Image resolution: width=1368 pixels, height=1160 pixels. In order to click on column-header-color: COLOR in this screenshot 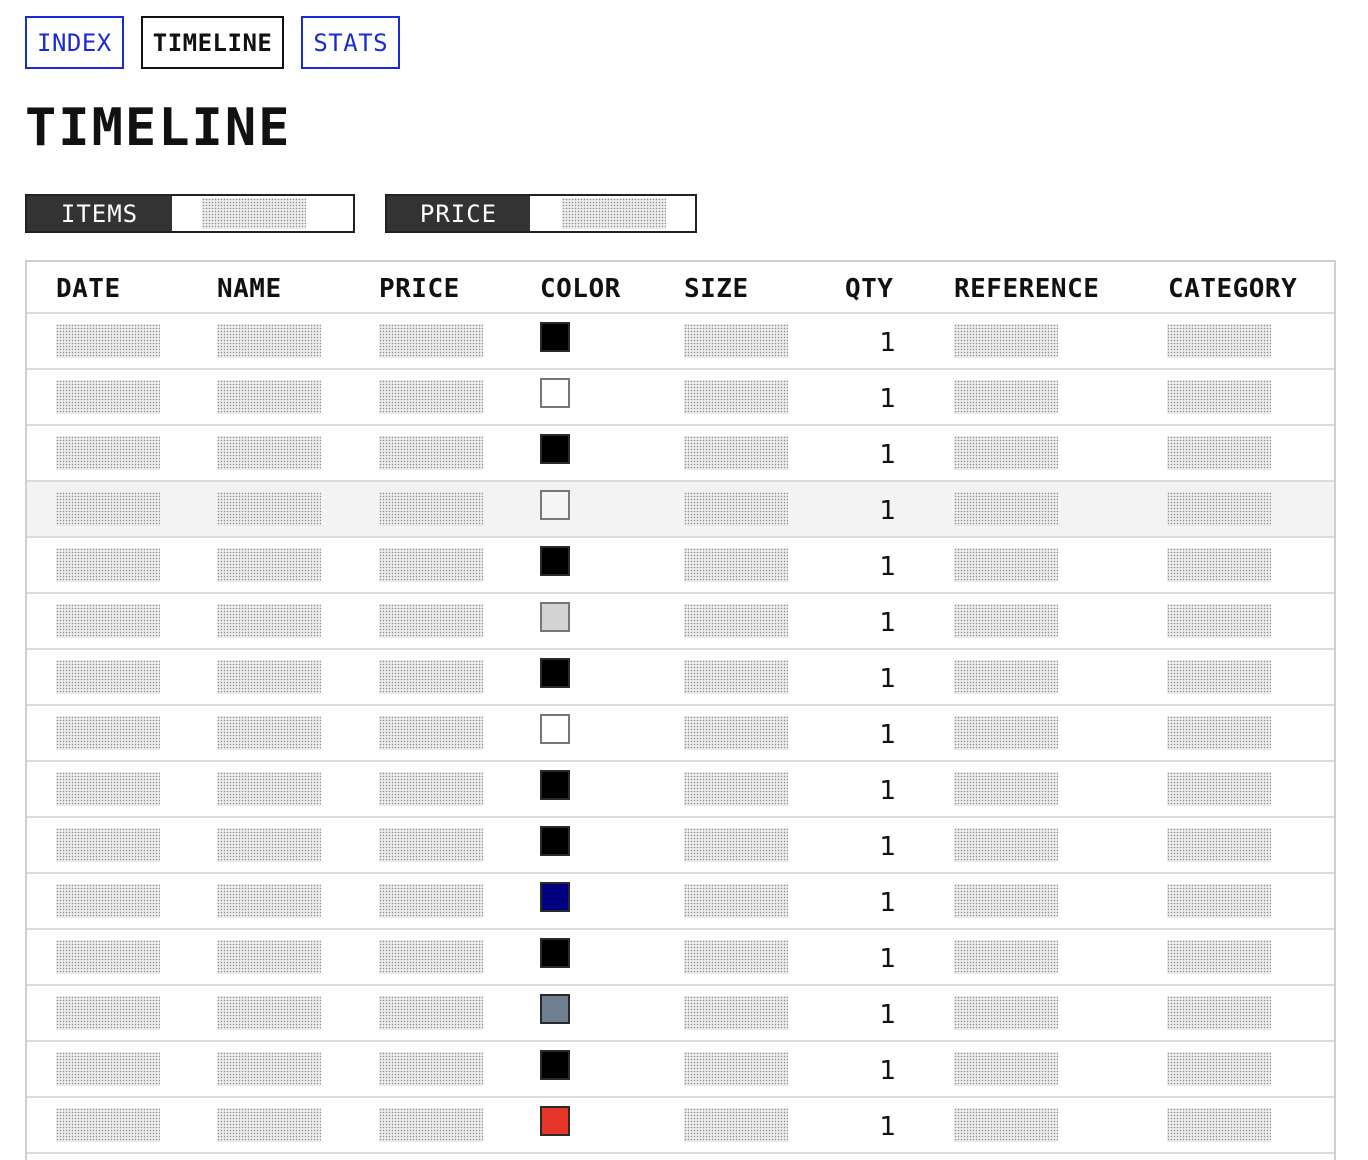, I will do `click(580, 287)`.